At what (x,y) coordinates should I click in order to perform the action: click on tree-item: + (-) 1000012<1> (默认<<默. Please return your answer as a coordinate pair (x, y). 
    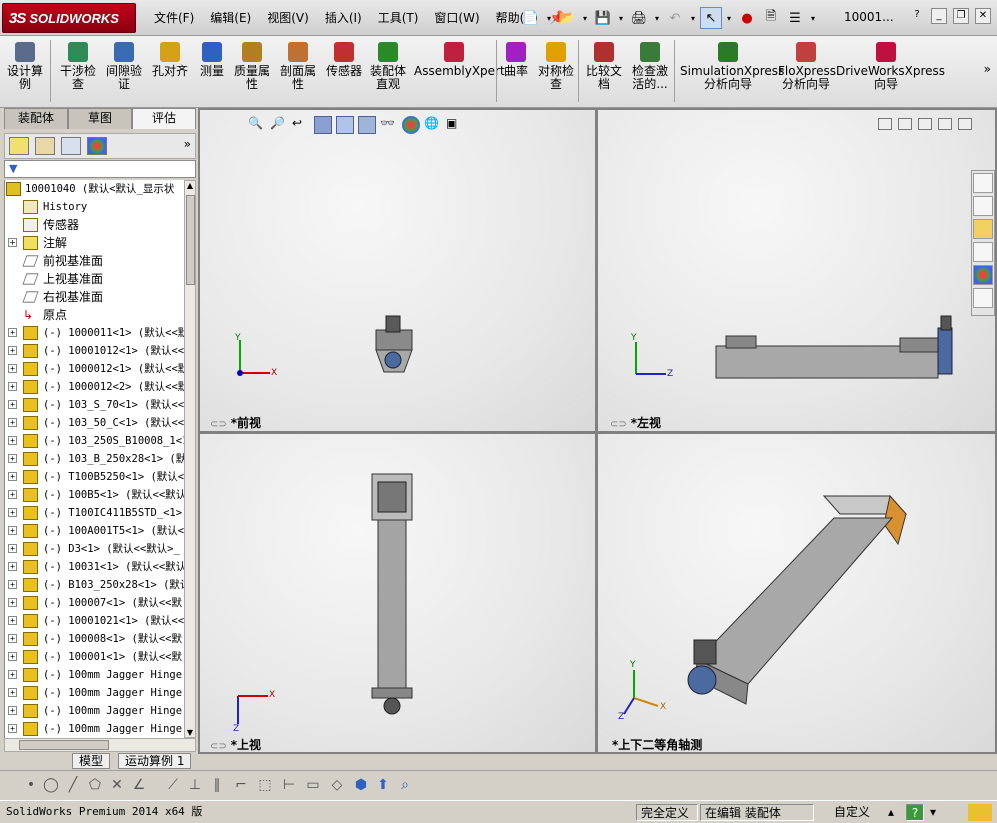
    Looking at the image, I should click on (94, 369).